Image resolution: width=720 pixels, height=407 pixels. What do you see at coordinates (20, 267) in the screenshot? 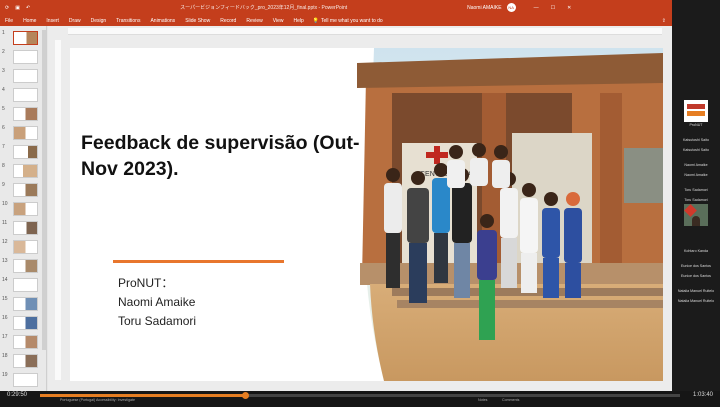
I see `thumbnail-13: 13` at bounding box center [20, 267].